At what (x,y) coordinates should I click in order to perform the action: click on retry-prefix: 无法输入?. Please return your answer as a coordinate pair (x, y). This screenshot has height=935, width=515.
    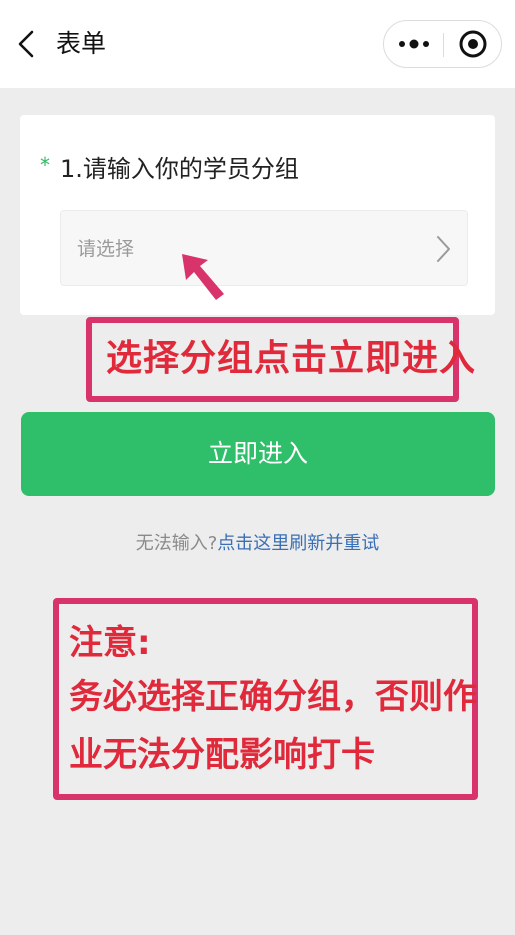
    Looking at the image, I should click on (176, 543).